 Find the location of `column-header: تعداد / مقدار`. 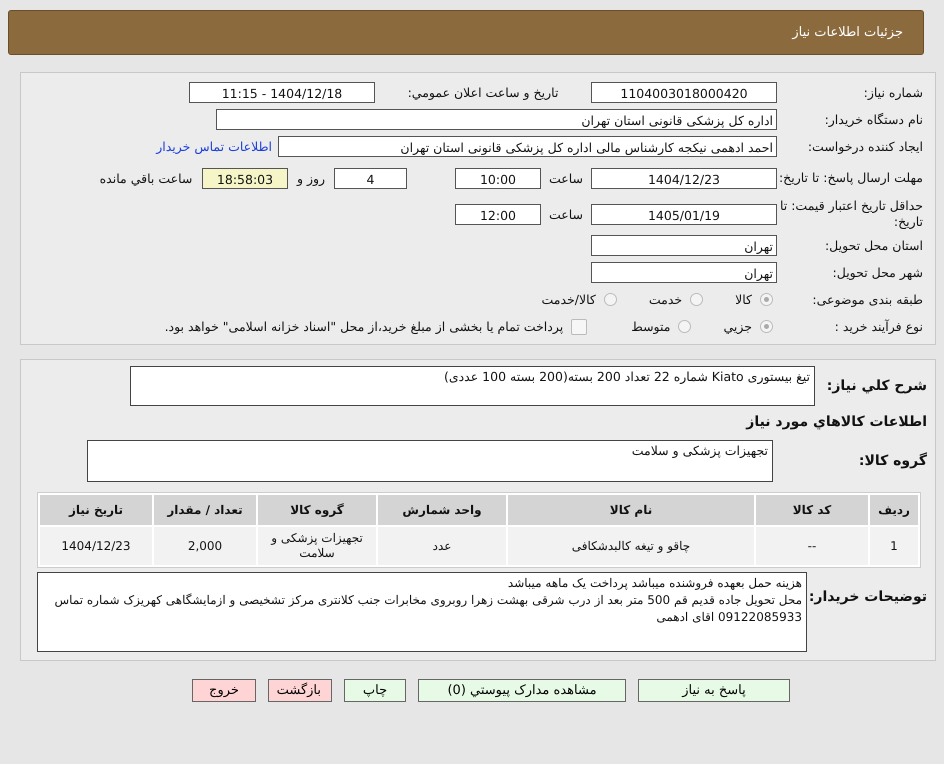

column-header: تعداد / مقدار is located at coordinates (205, 510).